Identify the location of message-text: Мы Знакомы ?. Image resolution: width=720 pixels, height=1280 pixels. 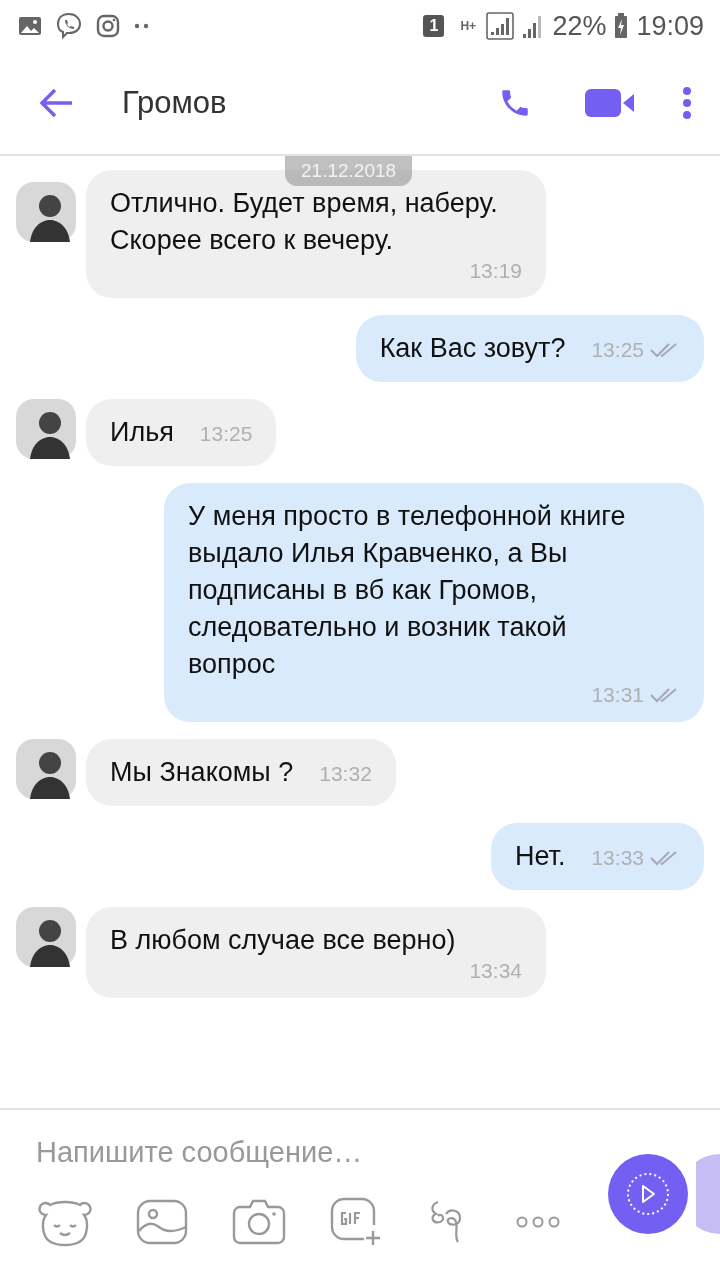
(202, 772).